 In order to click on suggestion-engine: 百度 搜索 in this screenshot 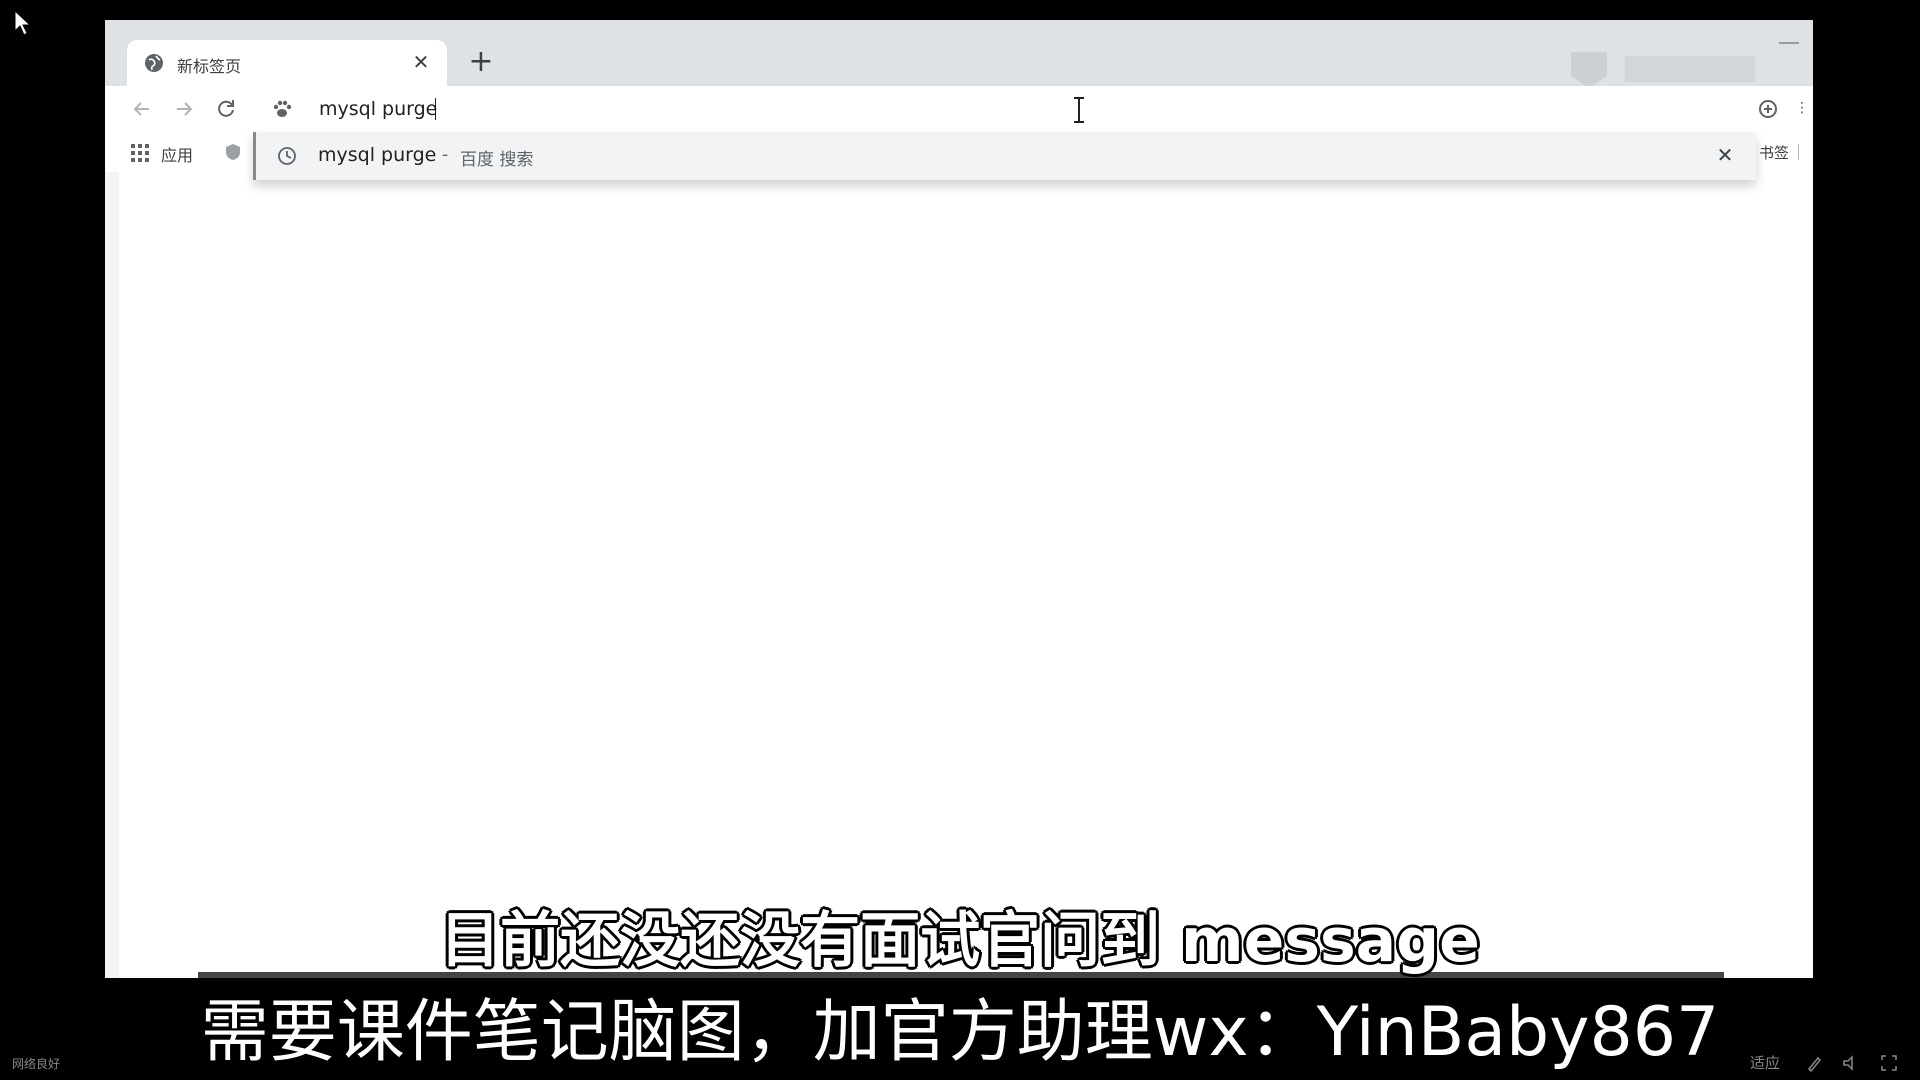, I will do `click(497, 160)`.